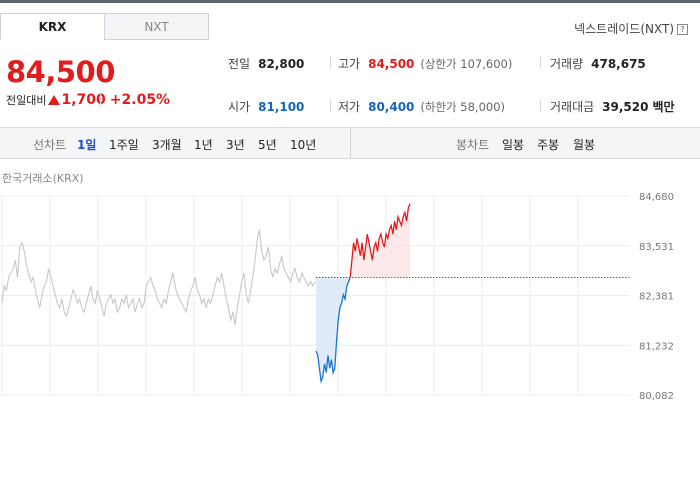 This screenshot has height=490, width=700. I want to click on area-above-reference, so click(380, 240).